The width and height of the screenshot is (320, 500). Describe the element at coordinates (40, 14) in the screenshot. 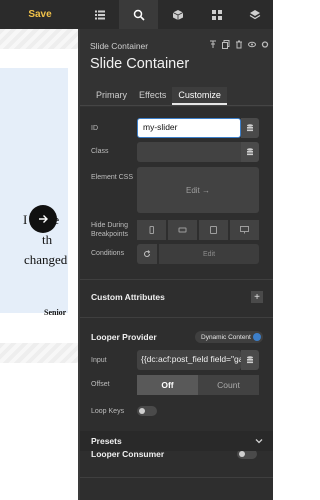

I see `save-button: Save` at that location.